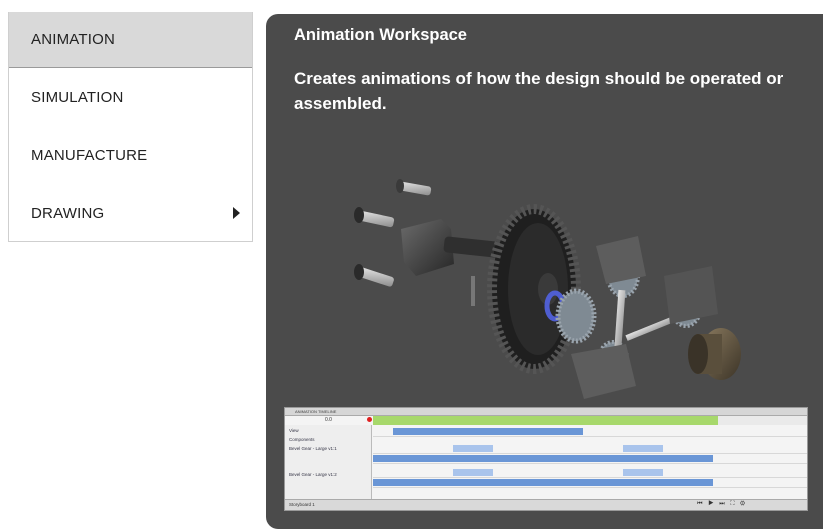 The image size is (823, 529). I want to click on menu-item-drawing: DRAWING, so click(130, 213).